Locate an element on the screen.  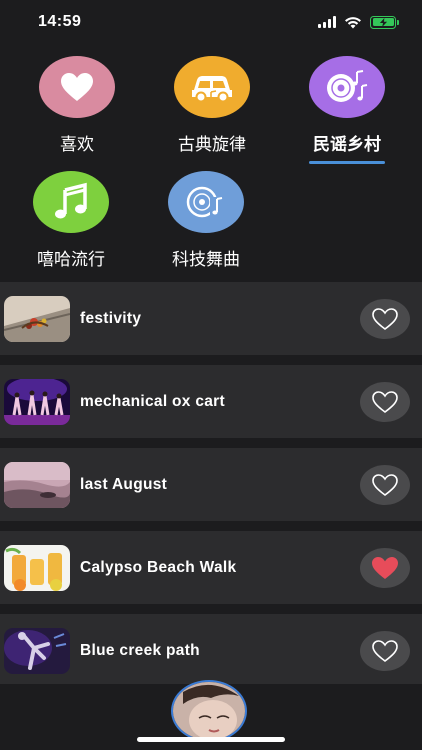
song-title: last August is located at coordinates (124, 484).